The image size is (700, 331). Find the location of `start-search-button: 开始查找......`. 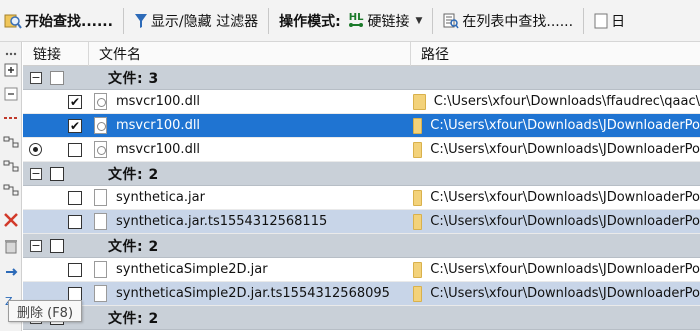

start-search-button: 开始查找...... is located at coordinates (58, 21).